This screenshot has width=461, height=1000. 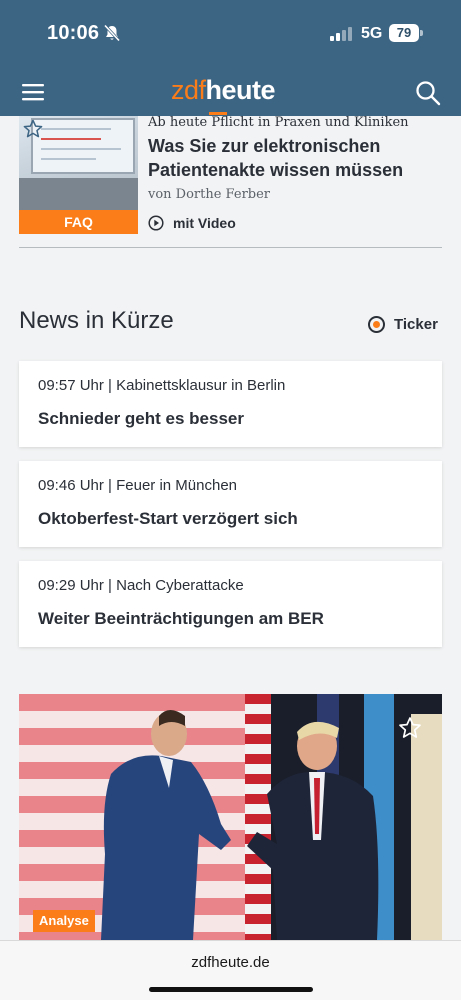 I want to click on faq-badge: FAQ, so click(x=78, y=222).